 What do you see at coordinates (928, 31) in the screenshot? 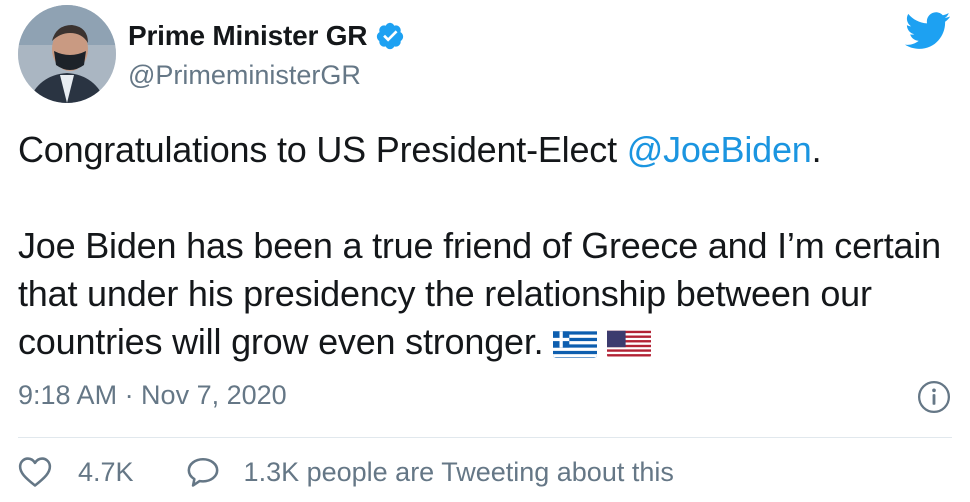
I see `twitter-bird-icon` at bounding box center [928, 31].